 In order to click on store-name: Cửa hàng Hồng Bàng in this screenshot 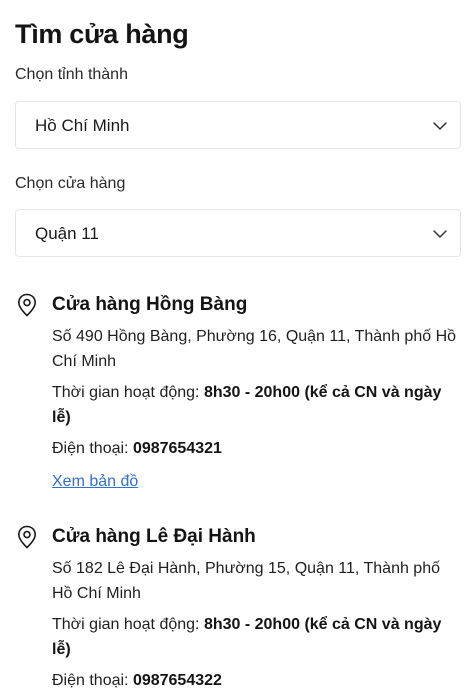, I will do `click(150, 304)`.